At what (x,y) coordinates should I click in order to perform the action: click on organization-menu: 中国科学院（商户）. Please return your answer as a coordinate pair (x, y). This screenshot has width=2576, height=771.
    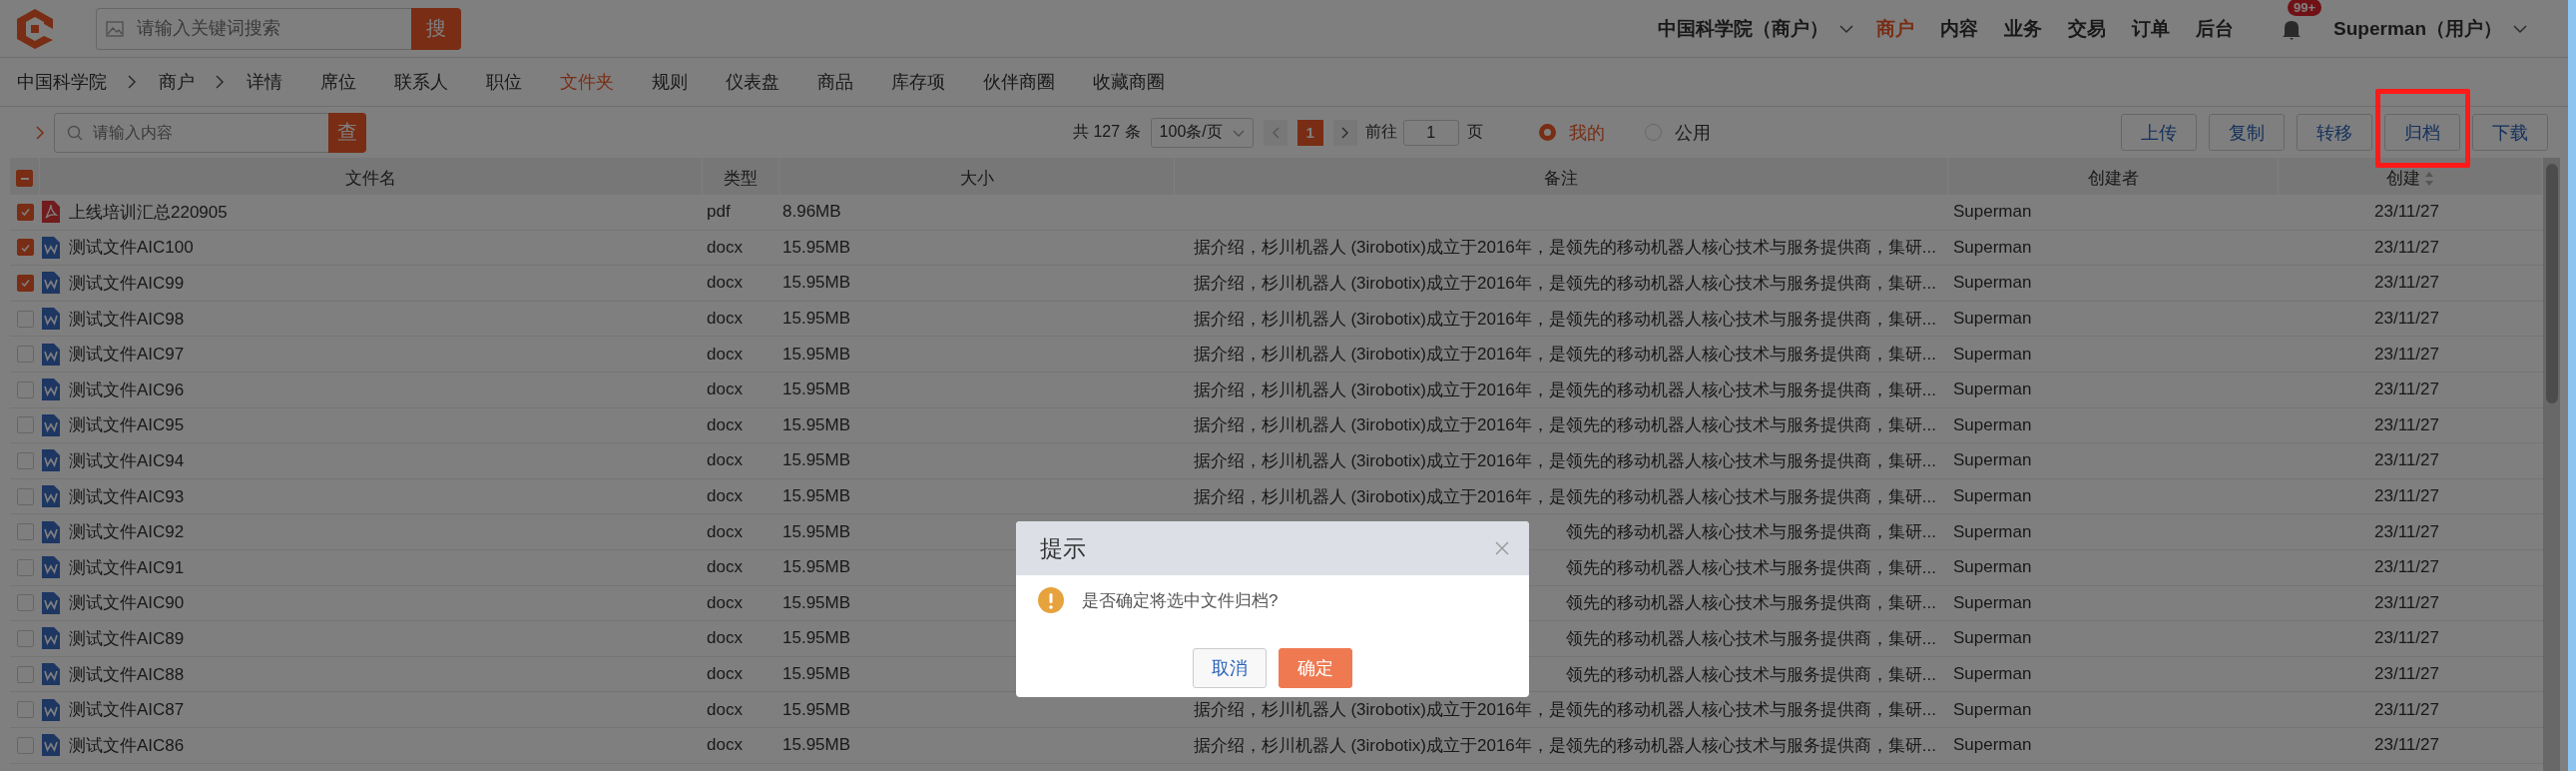
    Looking at the image, I should click on (1744, 28).